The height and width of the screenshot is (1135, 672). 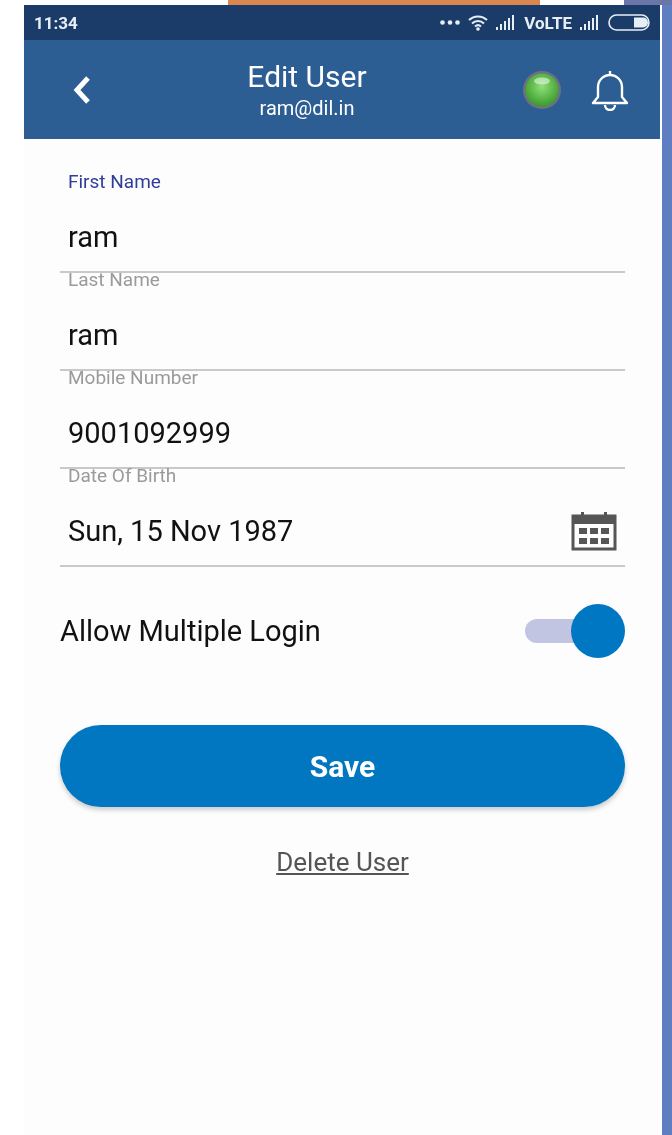 I want to click on network-label: VoLTE, so click(x=548, y=22).